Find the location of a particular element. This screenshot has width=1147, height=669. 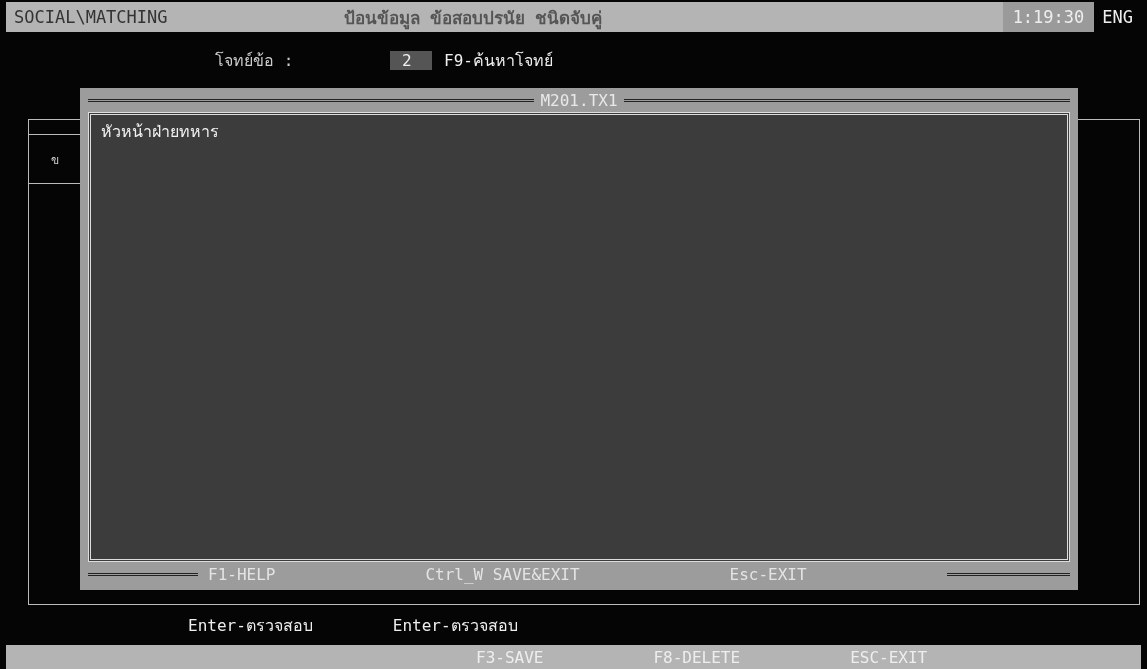

app-name: SOCIAL\MATCHING is located at coordinates (91, 17).